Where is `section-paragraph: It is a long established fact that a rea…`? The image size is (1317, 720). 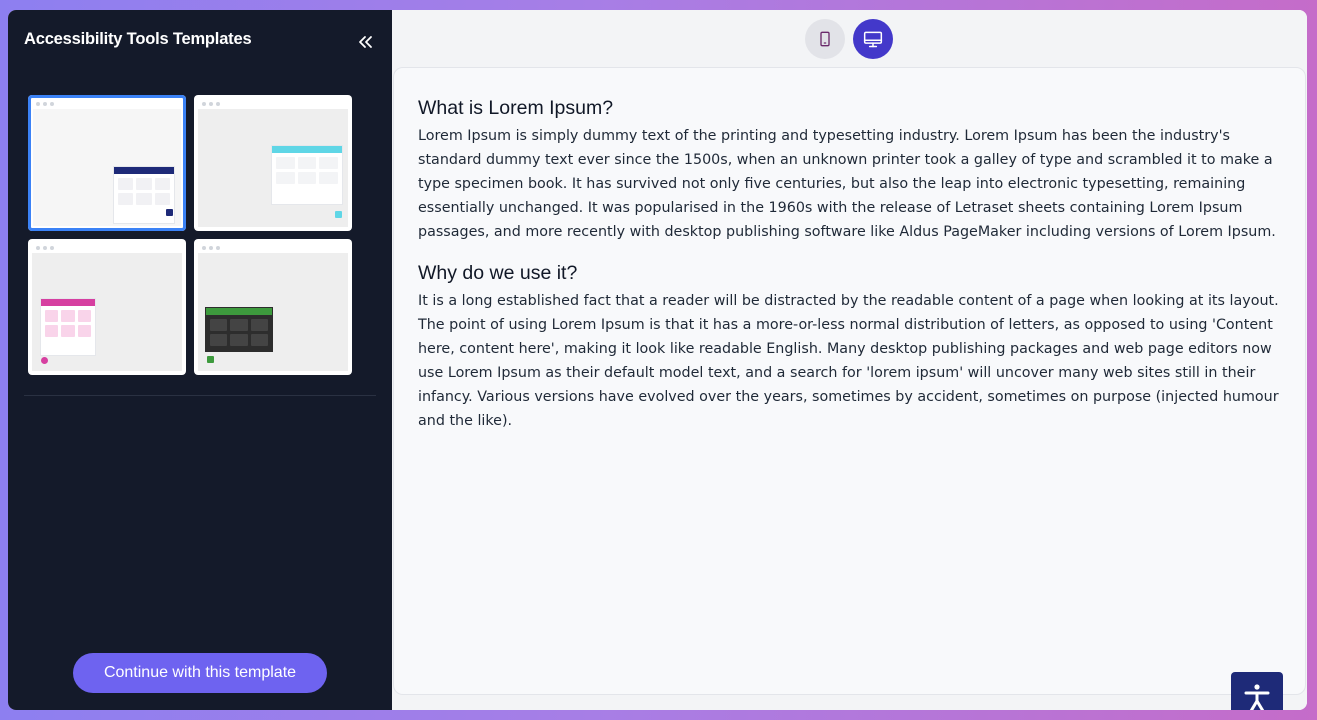
section-paragraph: It is a long established fact that a rea… is located at coordinates (848, 361).